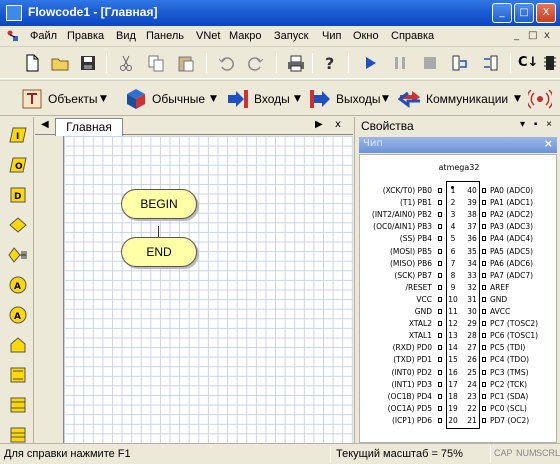 The height and width of the screenshot is (464, 560). What do you see at coordinates (89, 127) in the screenshot?
I see `tab-main: Главная` at bounding box center [89, 127].